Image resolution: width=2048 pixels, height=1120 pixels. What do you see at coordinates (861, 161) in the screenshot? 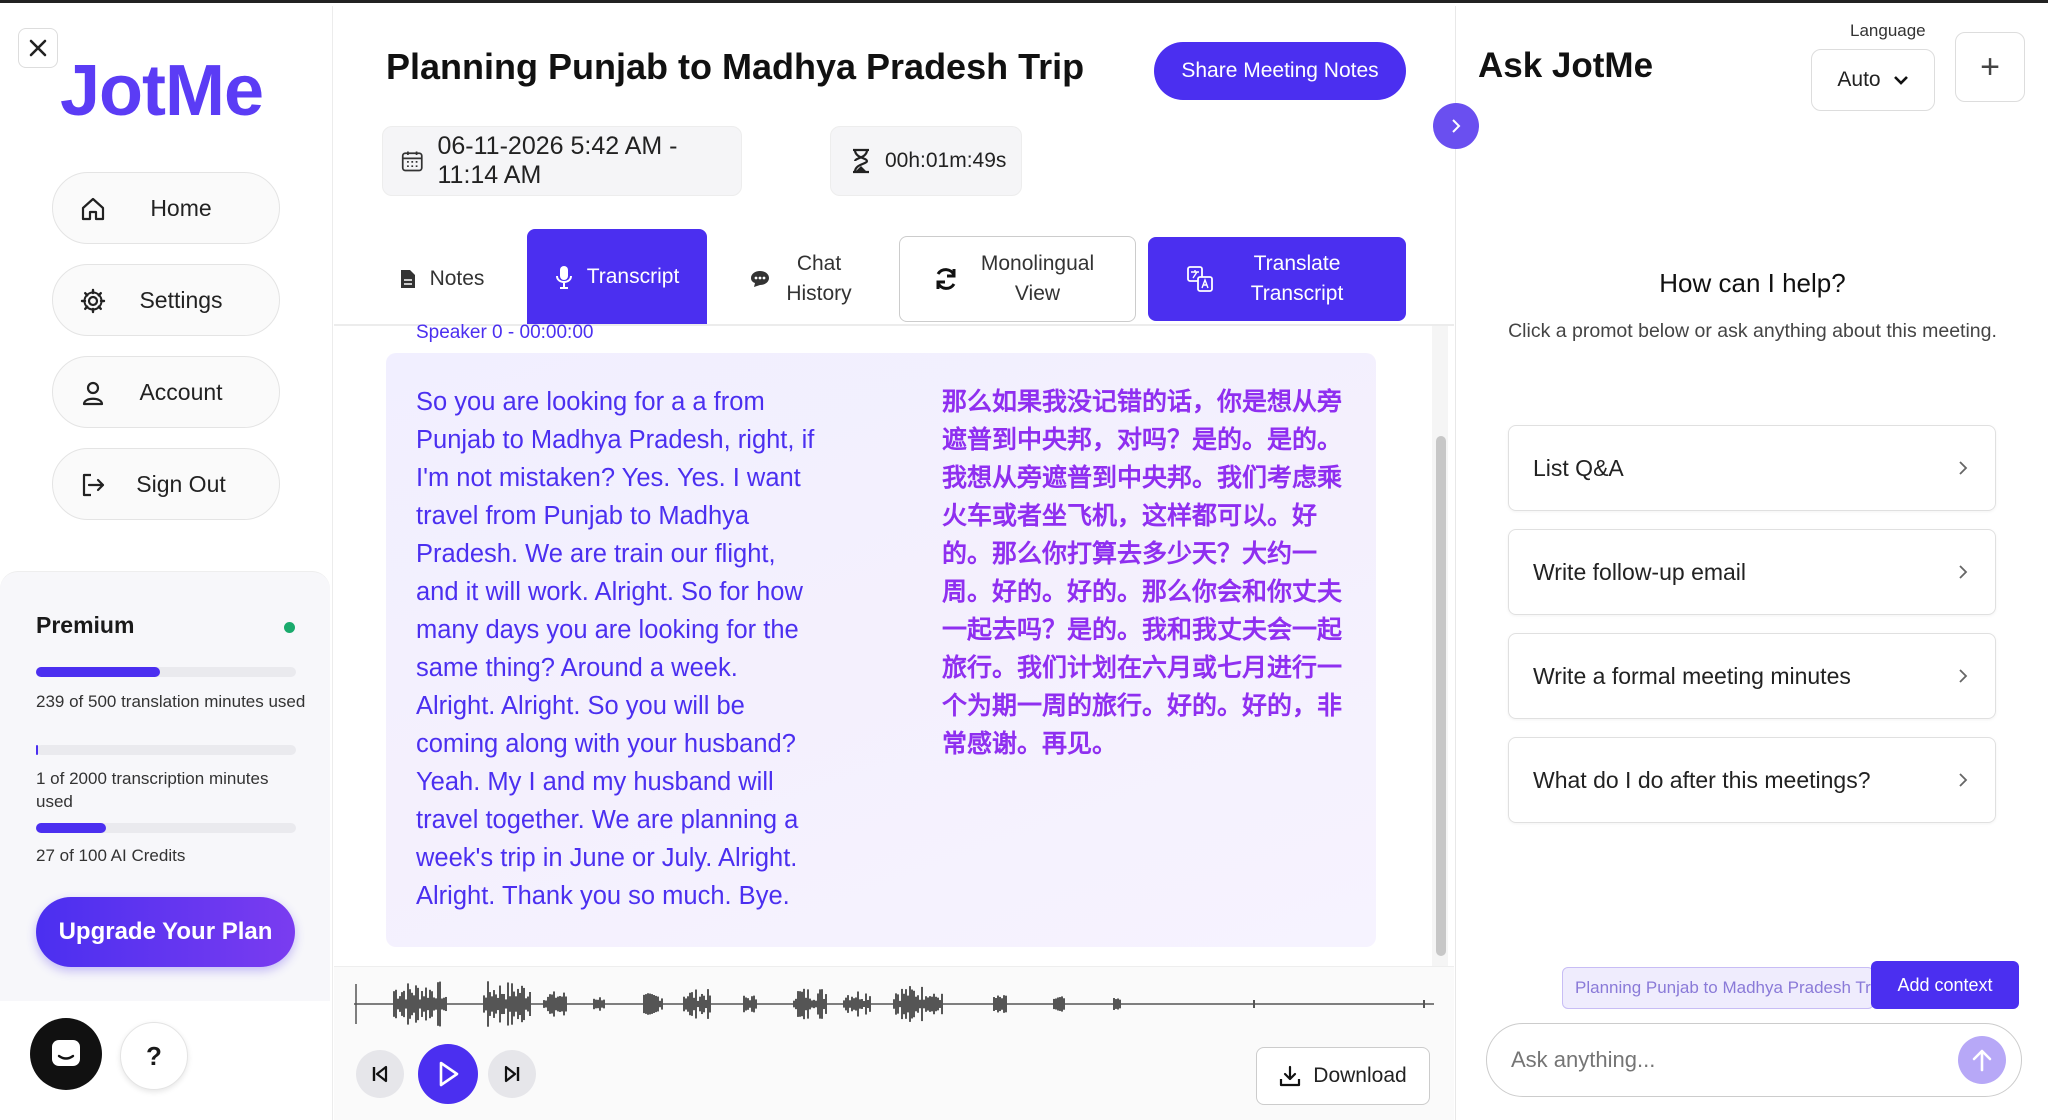
I see `hourglass-icon` at bounding box center [861, 161].